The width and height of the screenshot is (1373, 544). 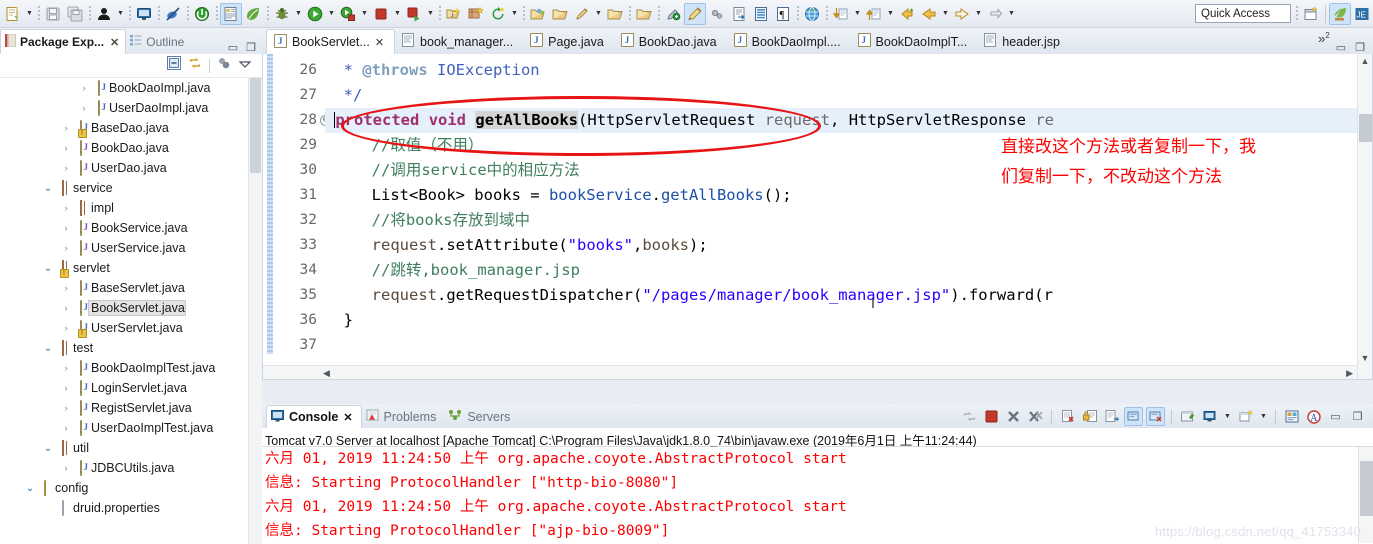 What do you see at coordinates (498, 14) in the screenshot?
I see `refactor-icon` at bounding box center [498, 14].